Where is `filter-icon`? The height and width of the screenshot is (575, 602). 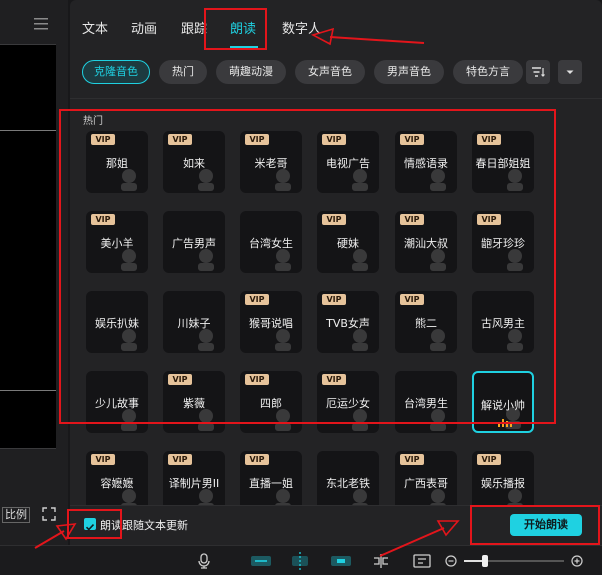
filter-icon is located at coordinates (538, 72).